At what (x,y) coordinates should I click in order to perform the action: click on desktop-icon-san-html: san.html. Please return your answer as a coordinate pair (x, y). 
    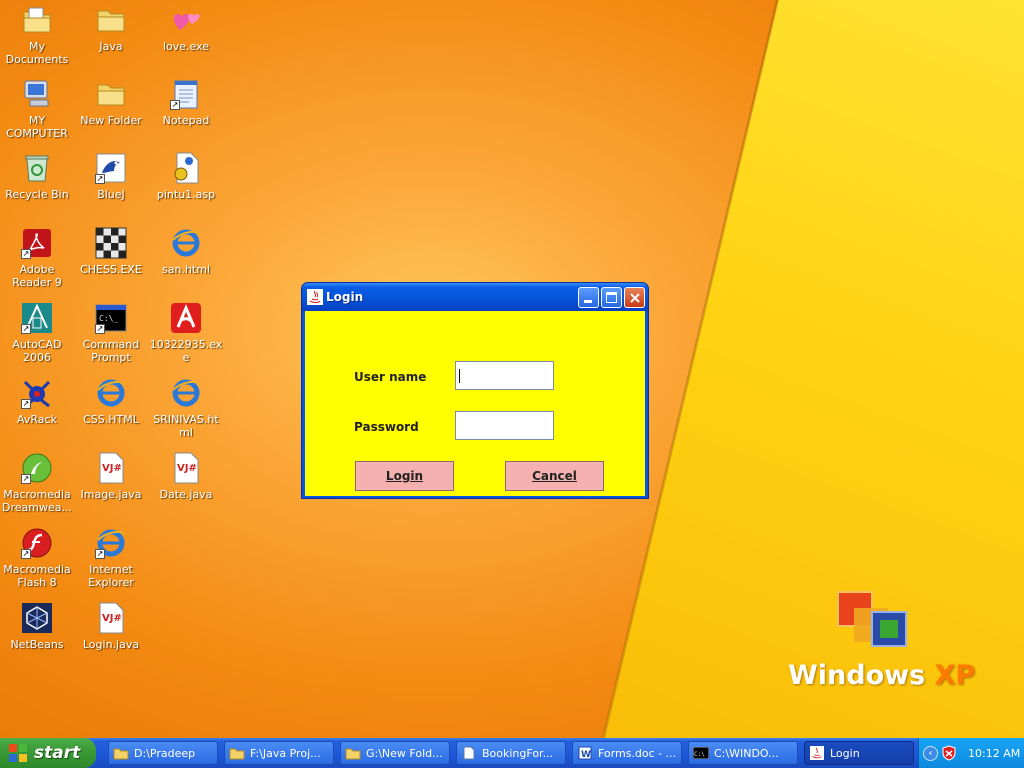
    Looking at the image, I should click on (186, 251).